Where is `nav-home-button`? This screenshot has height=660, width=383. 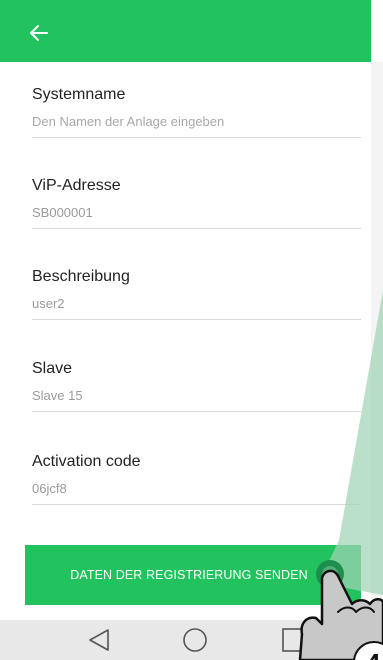
nav-home-button is located at coordinates (195, 640).